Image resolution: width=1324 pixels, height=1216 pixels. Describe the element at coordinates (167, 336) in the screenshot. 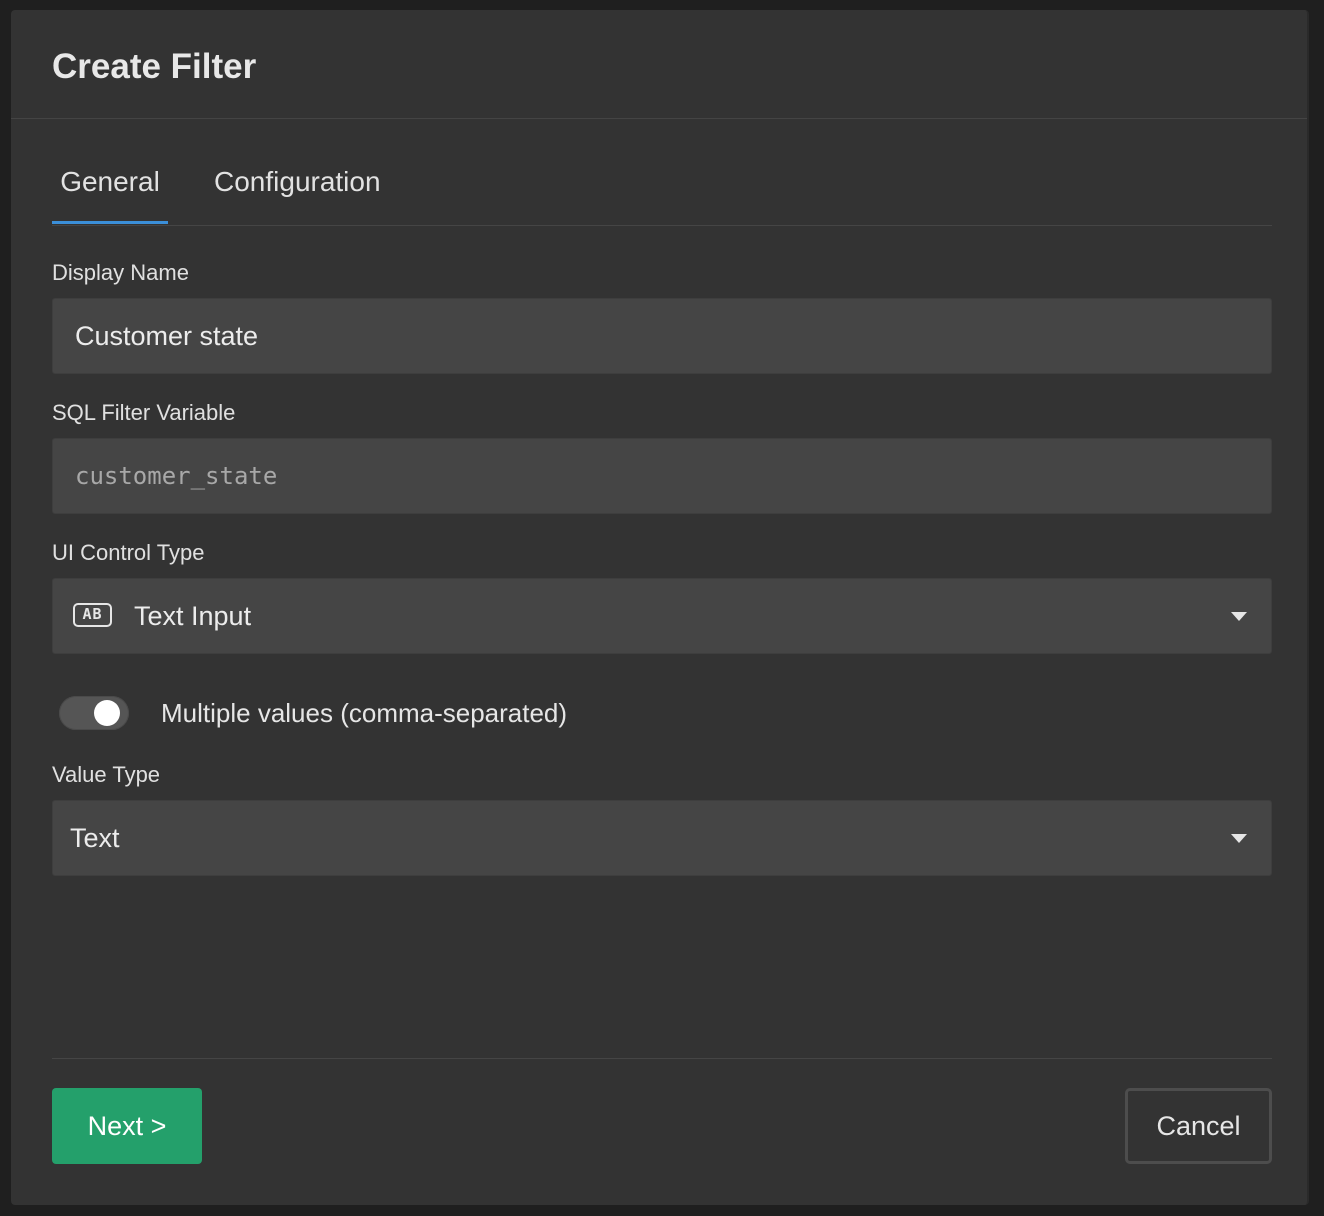

I see `display-name-value: Customer state` at that location.